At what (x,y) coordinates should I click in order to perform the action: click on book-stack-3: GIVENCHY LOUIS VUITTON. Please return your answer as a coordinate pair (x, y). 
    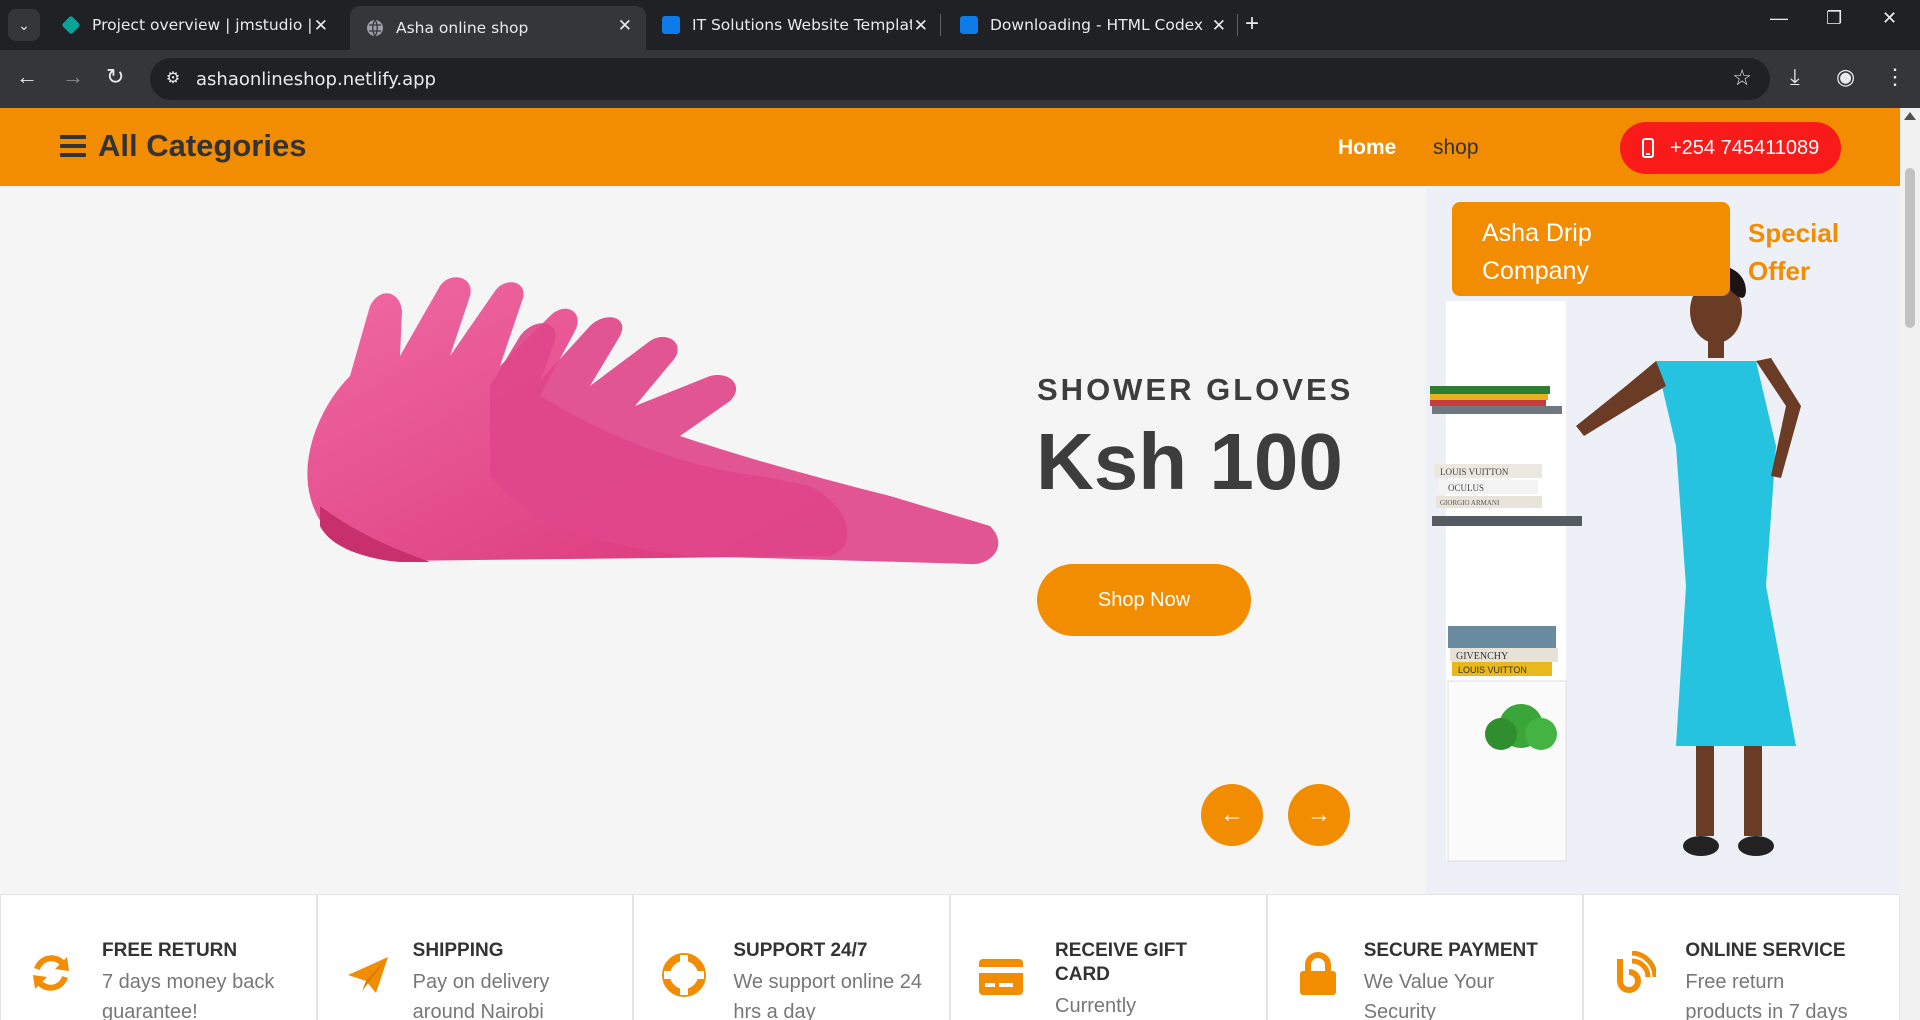
    Looking at the image, I should click on (1503, 651).